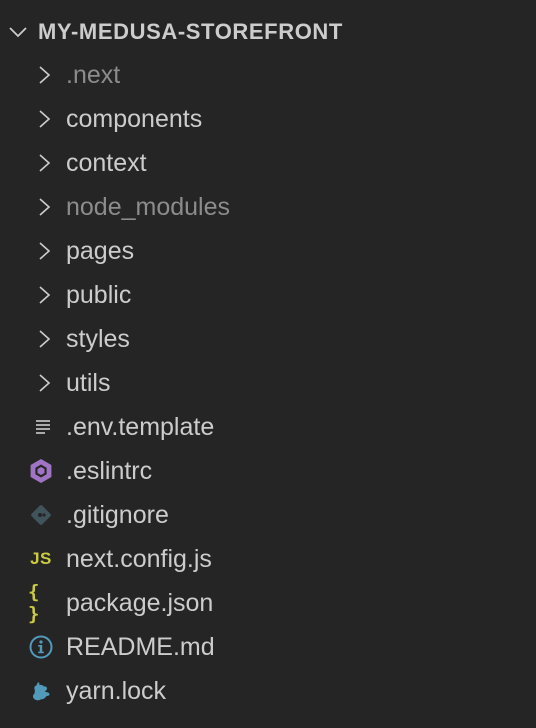 The image size is (536, 728). I want to click on git-icon, so click(41, 515).